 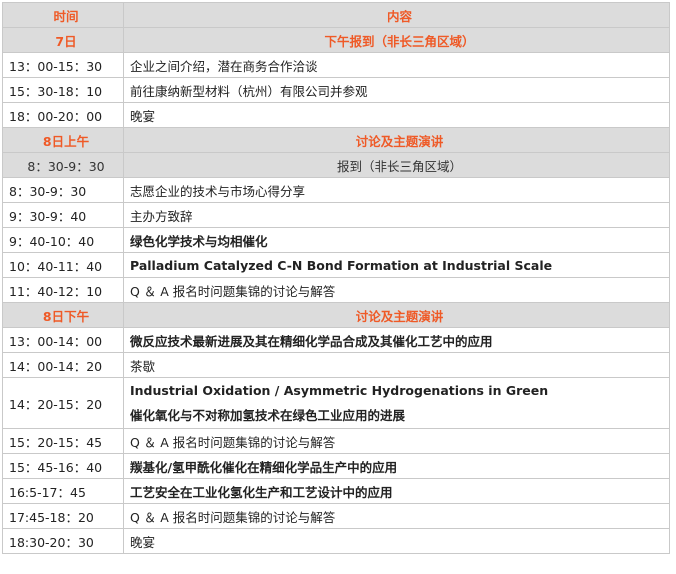 I want to click on content-cell: 前往康纳新型材料（杭州）有限公司并参观, so click(x=396, y=90).